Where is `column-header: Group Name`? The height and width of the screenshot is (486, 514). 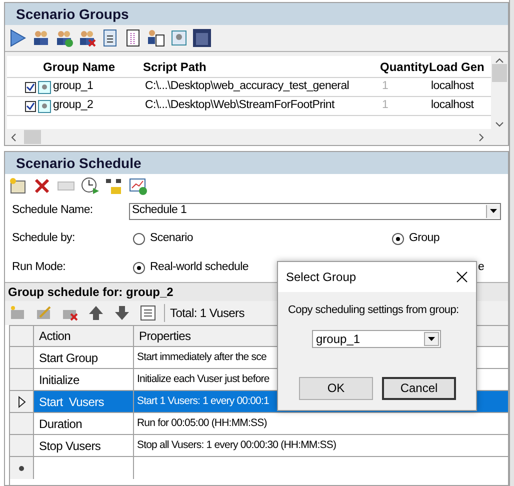
column-header: Group Name is located at coordinates (79, 67).